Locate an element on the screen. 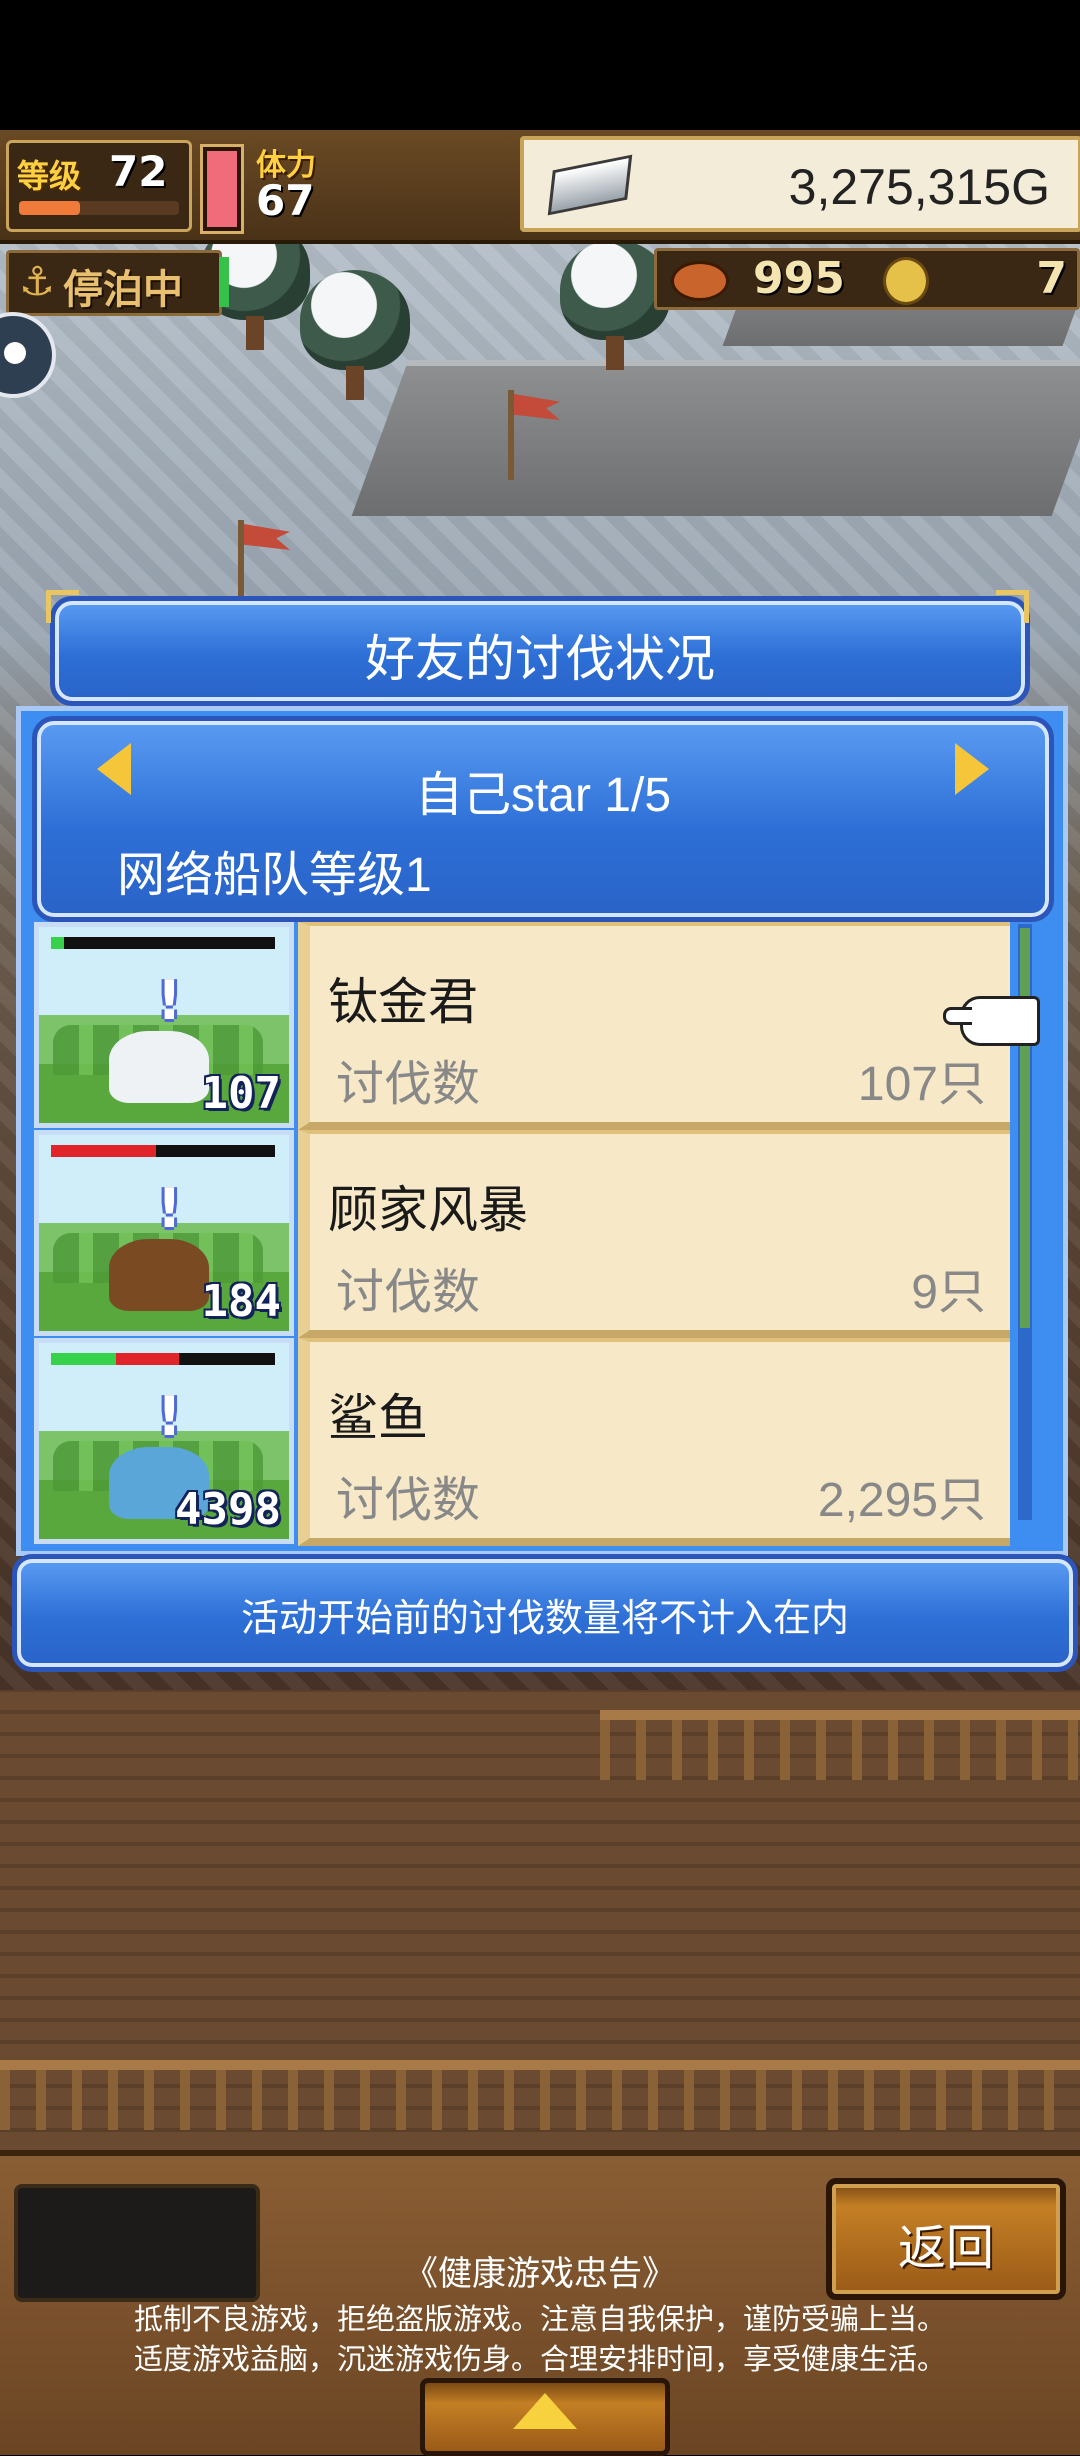  friend-row: ! 4398 鲨鱼讨伐数 2,295只 is located at coordinates (529, 1442).